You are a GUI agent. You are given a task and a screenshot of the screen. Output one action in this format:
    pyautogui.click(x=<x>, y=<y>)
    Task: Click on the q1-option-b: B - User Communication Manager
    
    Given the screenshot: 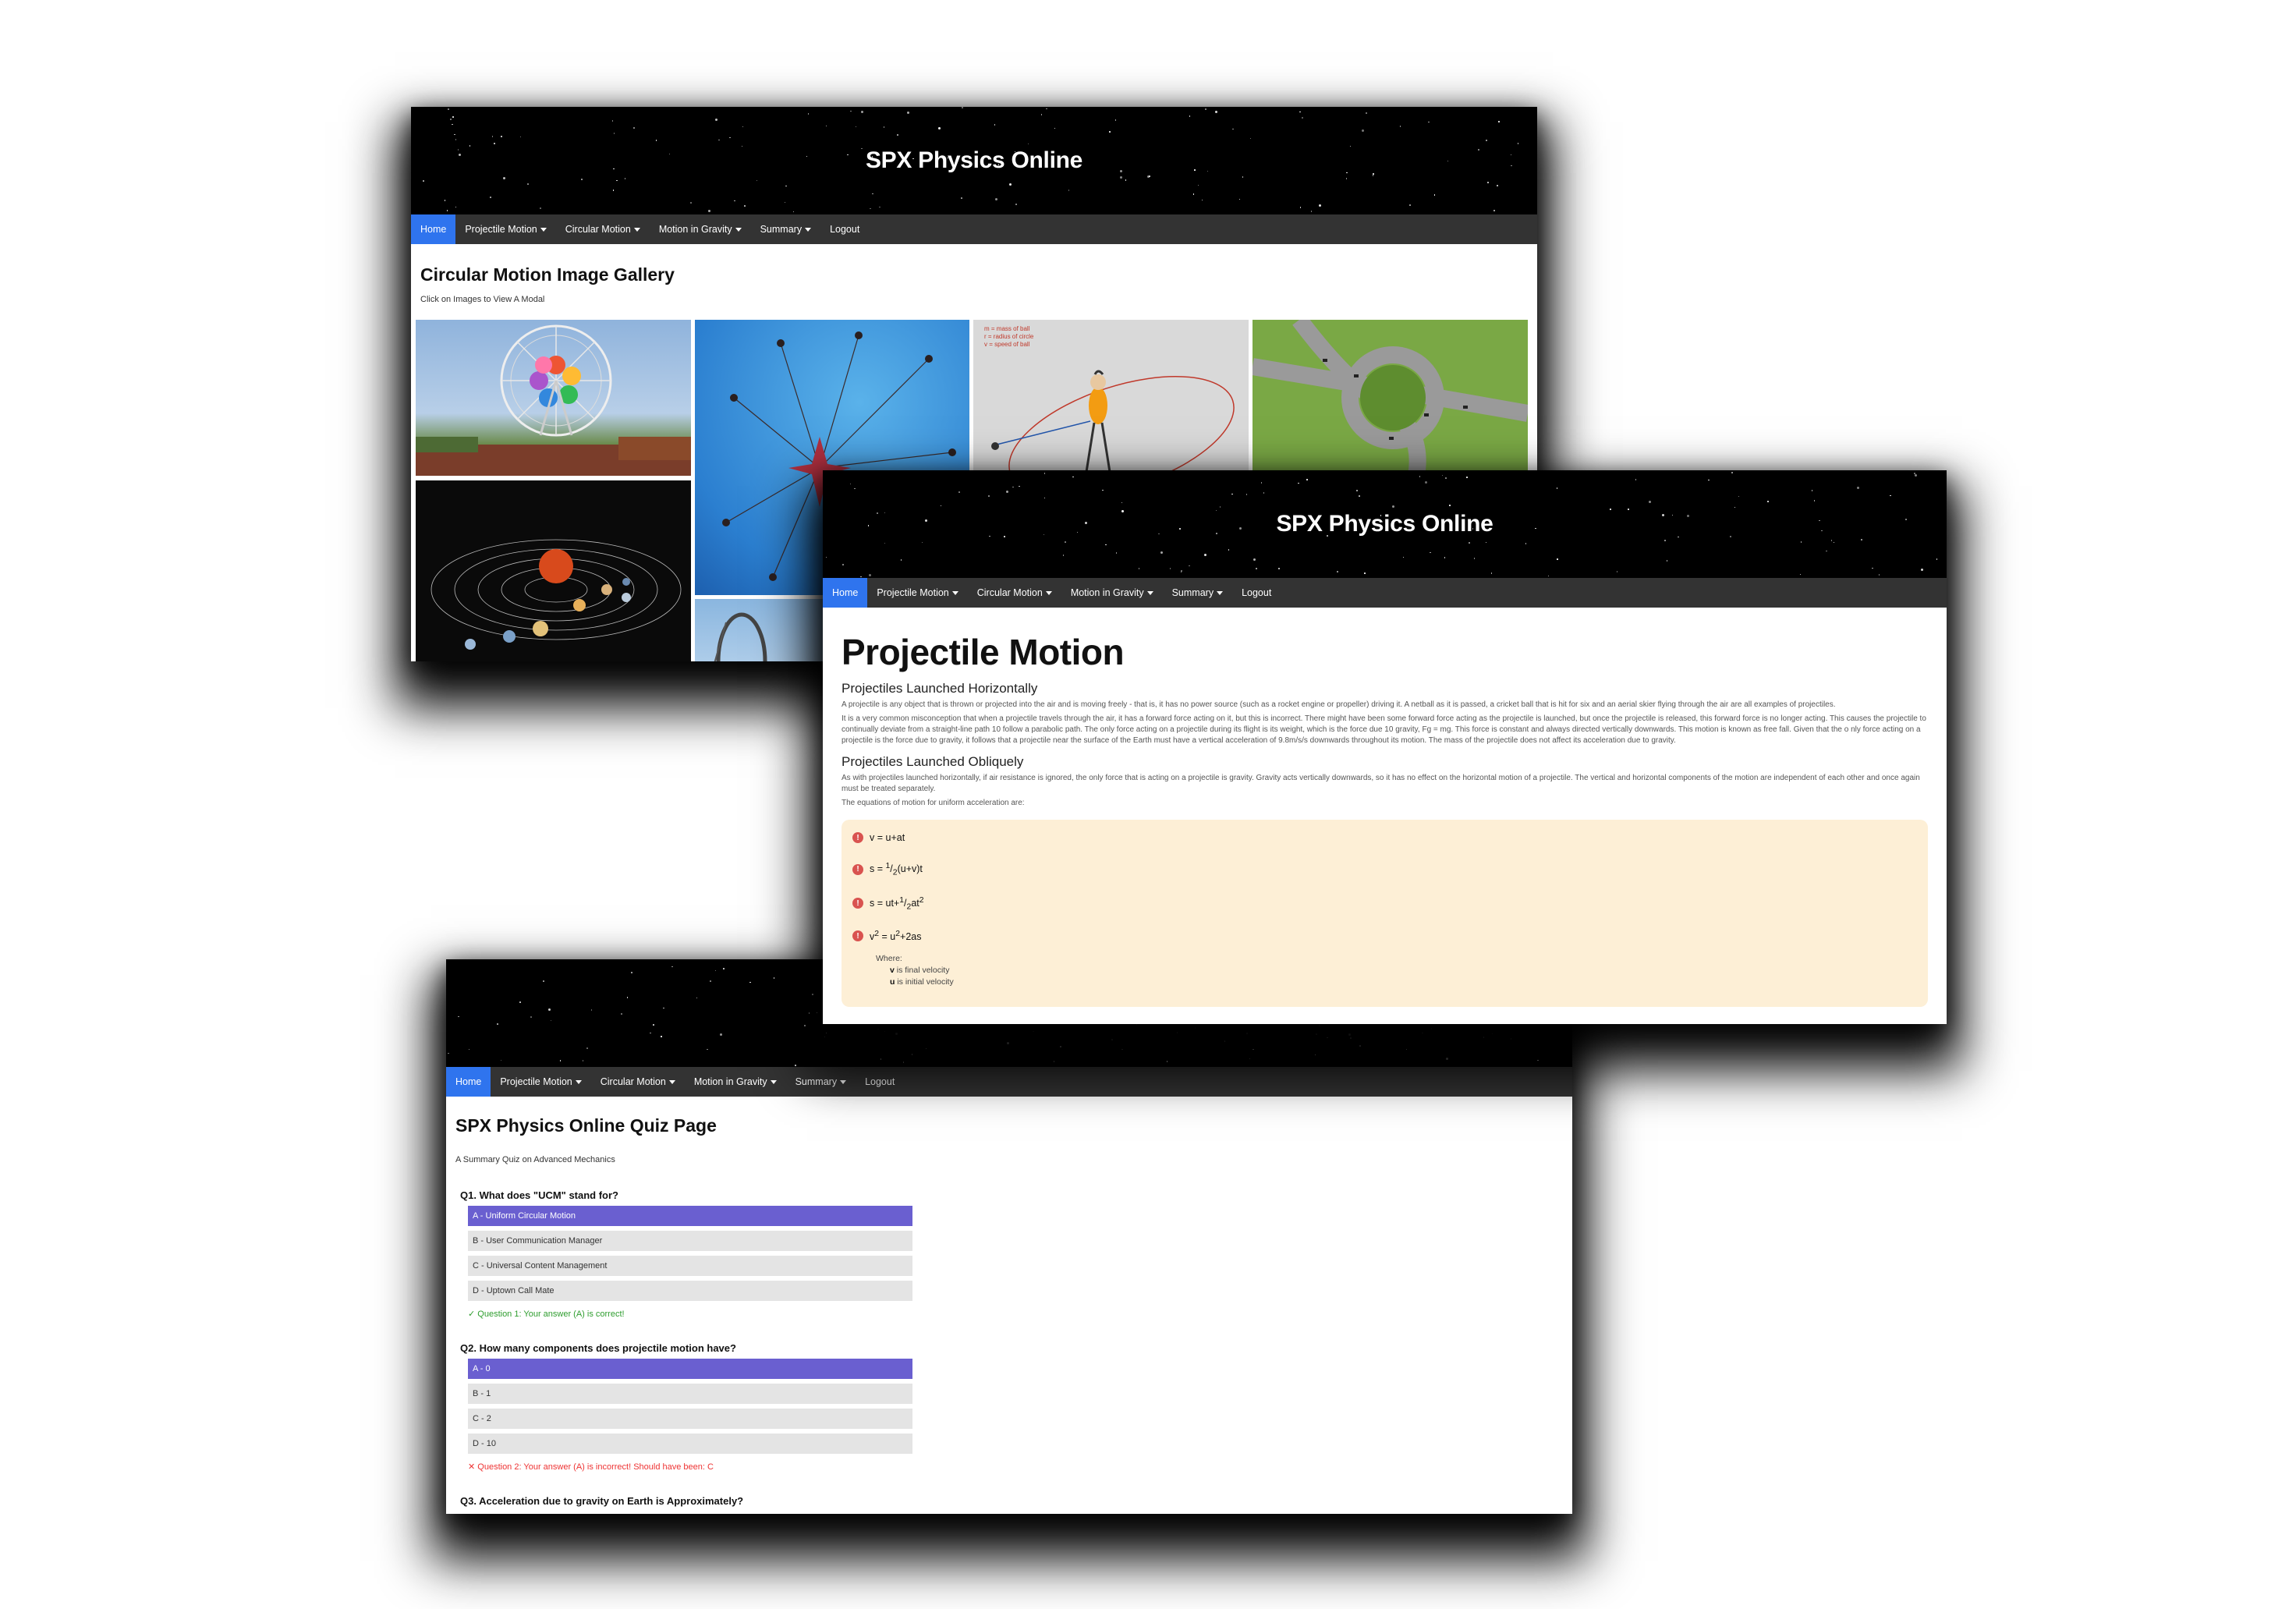 What is the action you would take?
    pyautogui.click(x=690, y=1241)
    